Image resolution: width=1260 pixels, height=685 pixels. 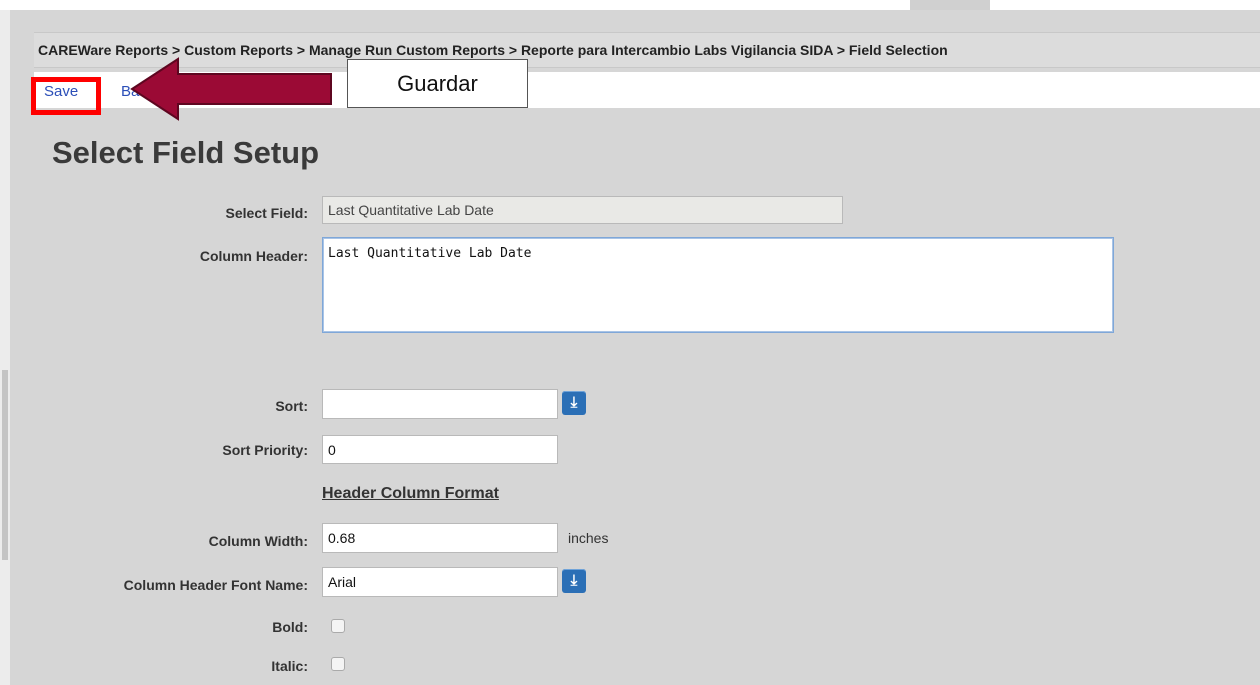 I want to click on italic-checkbox, so click(x=338, y=664).